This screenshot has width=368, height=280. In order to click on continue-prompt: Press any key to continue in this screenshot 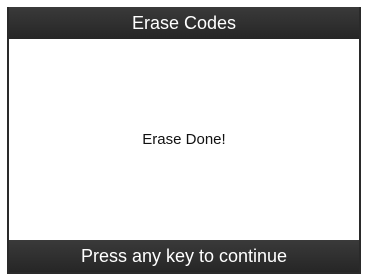, I will do `click(184, 255)`.